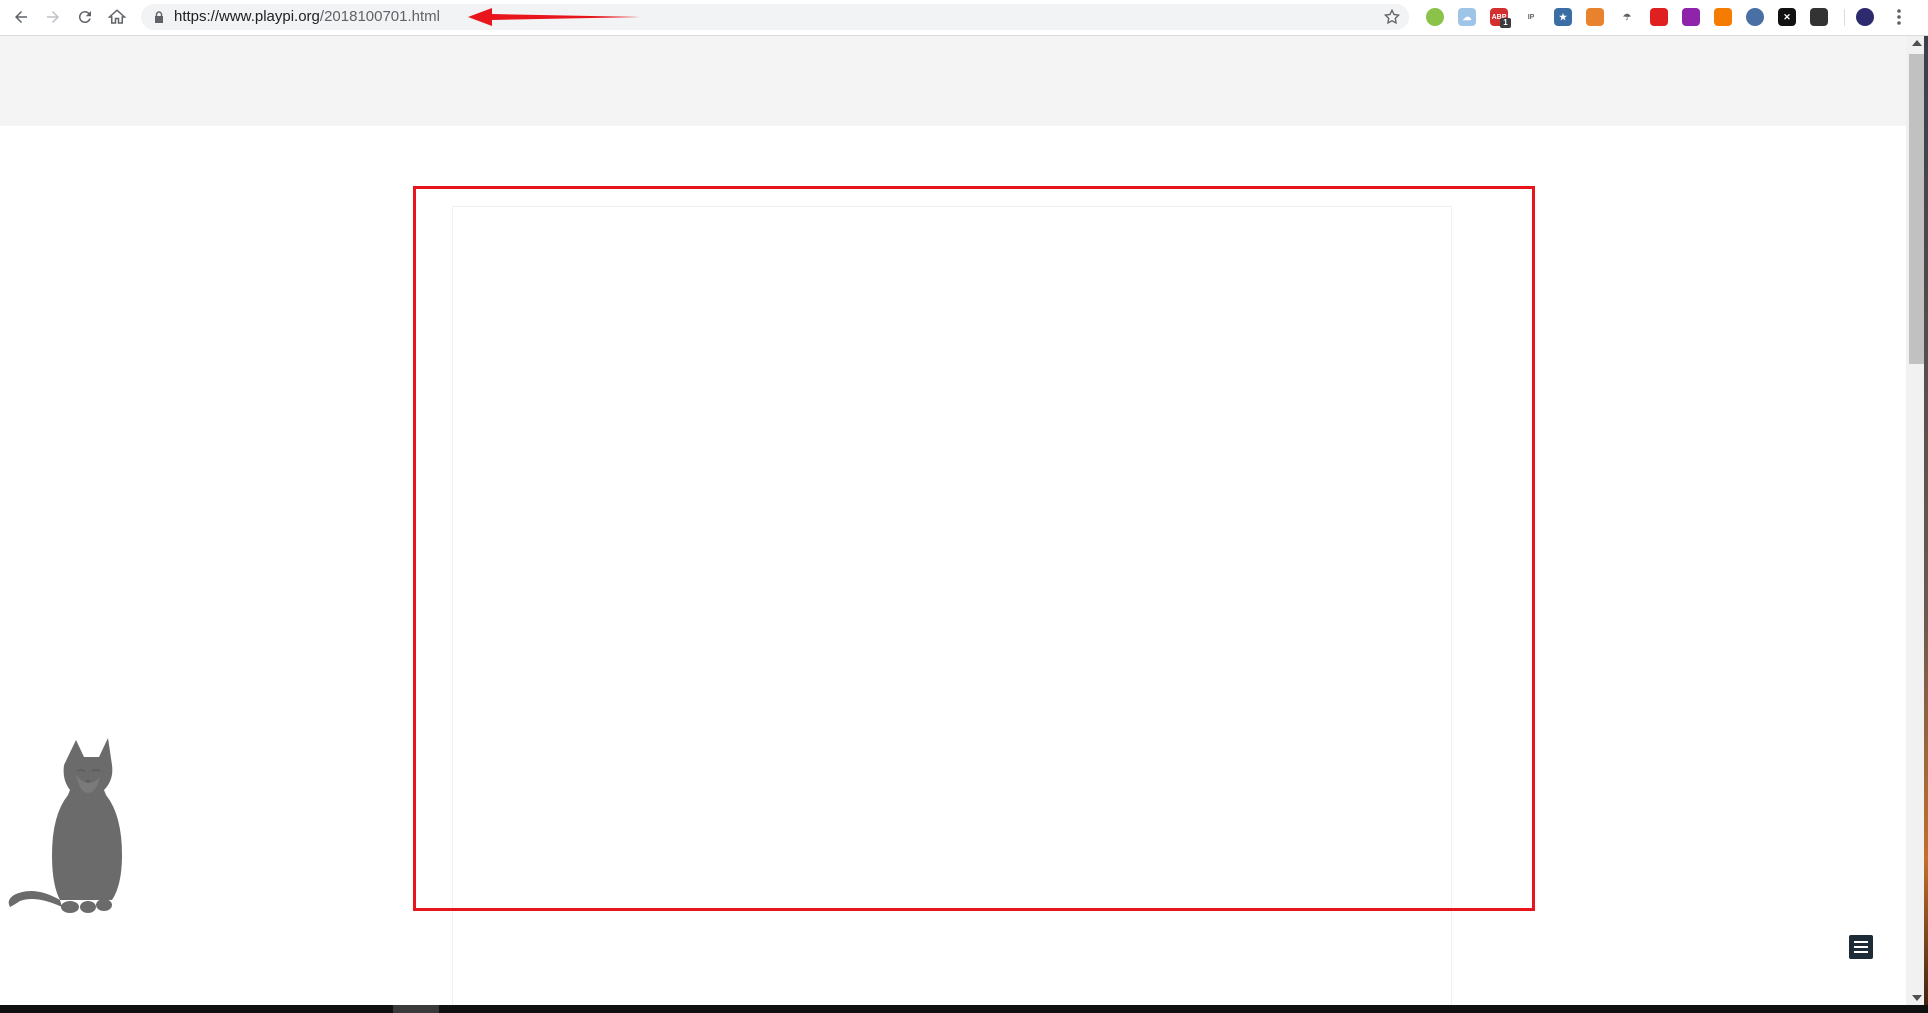 The width and height of the screenshot is (1928, 1013). Describe the element at coordinates (1563, 17) in the screenshot. I see `bookmark-star-extension-icon: ★` at that location.